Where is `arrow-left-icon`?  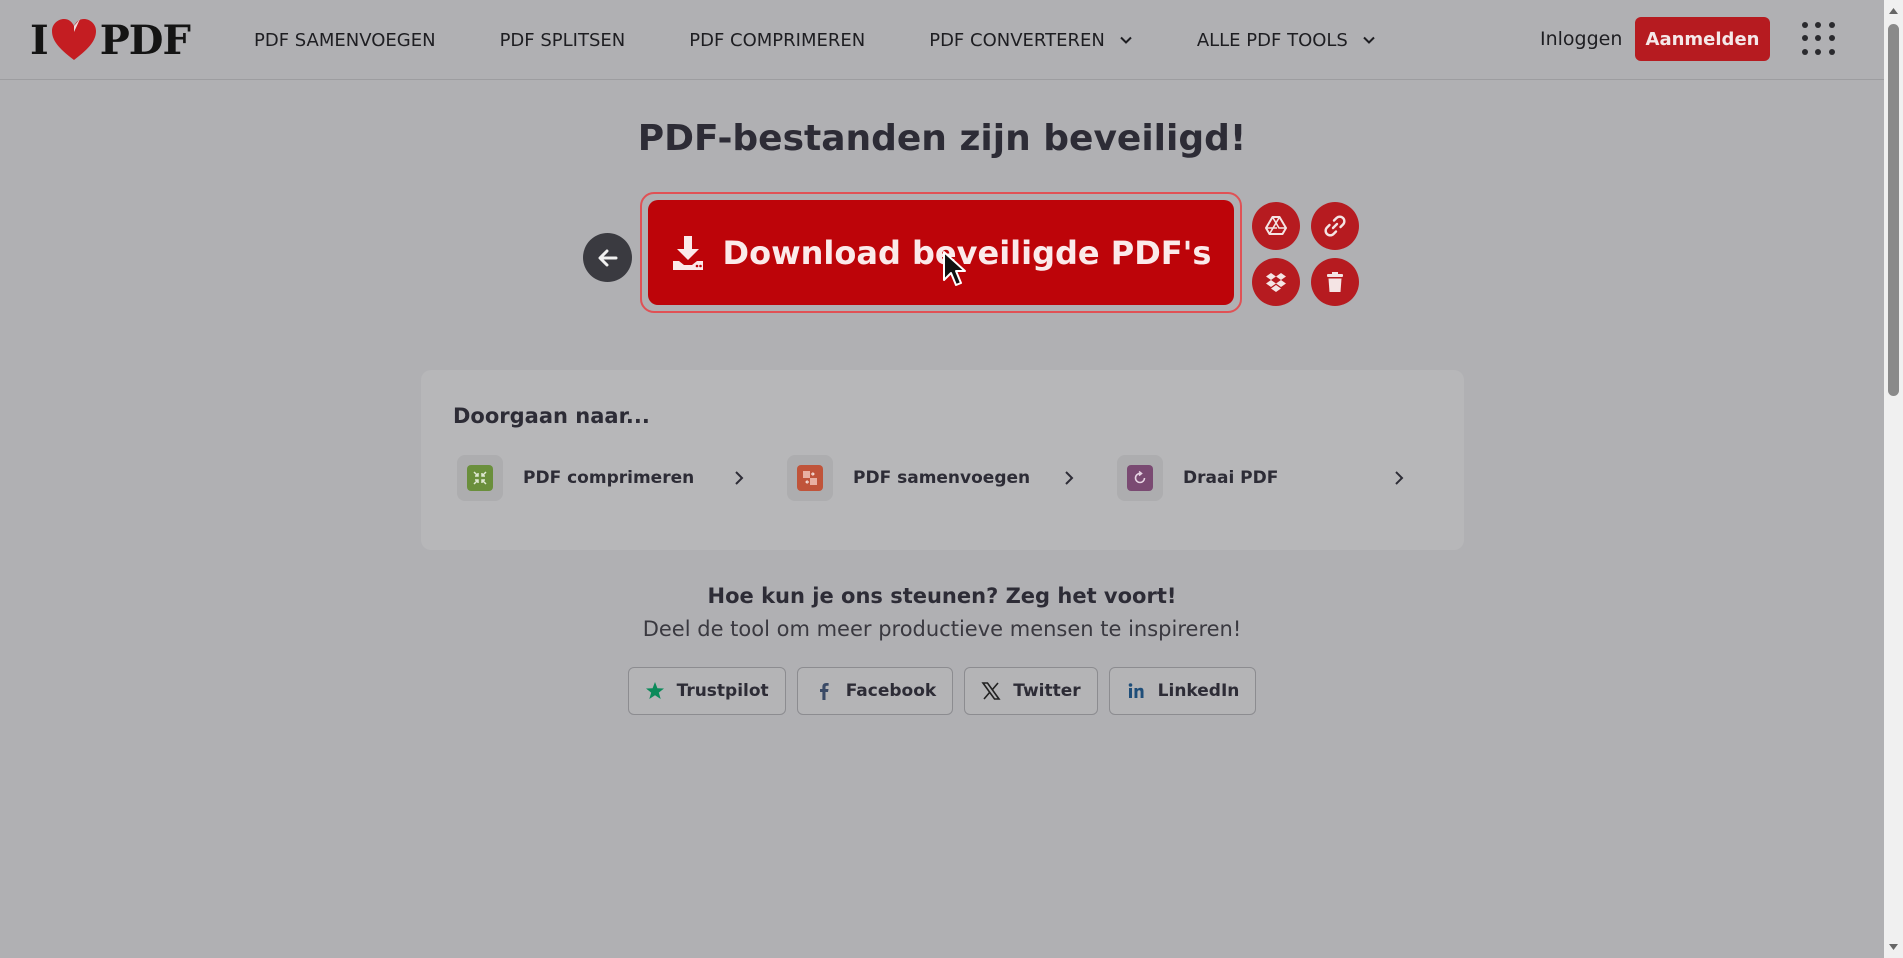
arrow-left-icon is located at coordinates (607, 257).